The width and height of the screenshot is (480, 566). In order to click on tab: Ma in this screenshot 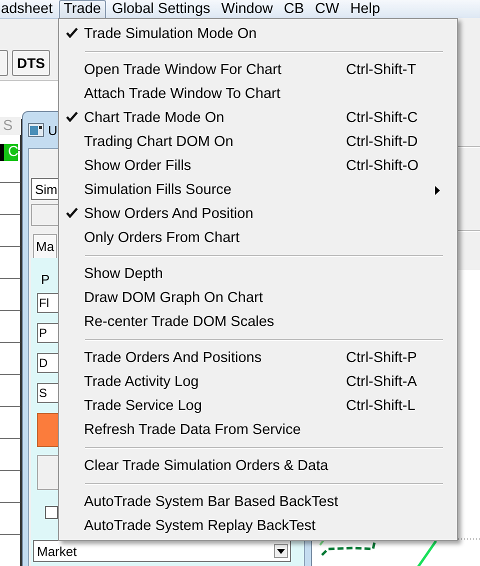, I will do `click(45, 246)`.